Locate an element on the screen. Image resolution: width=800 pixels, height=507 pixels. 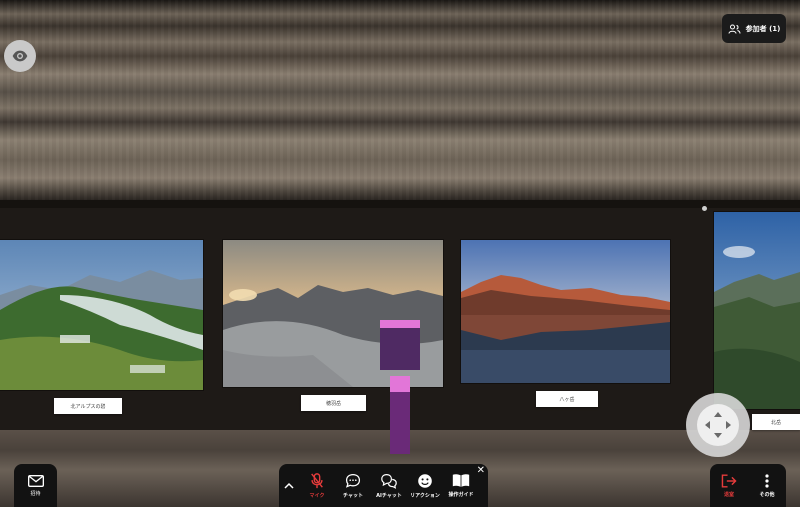
participants-button: 参加者 (1) is located at coordinates (754, 28).